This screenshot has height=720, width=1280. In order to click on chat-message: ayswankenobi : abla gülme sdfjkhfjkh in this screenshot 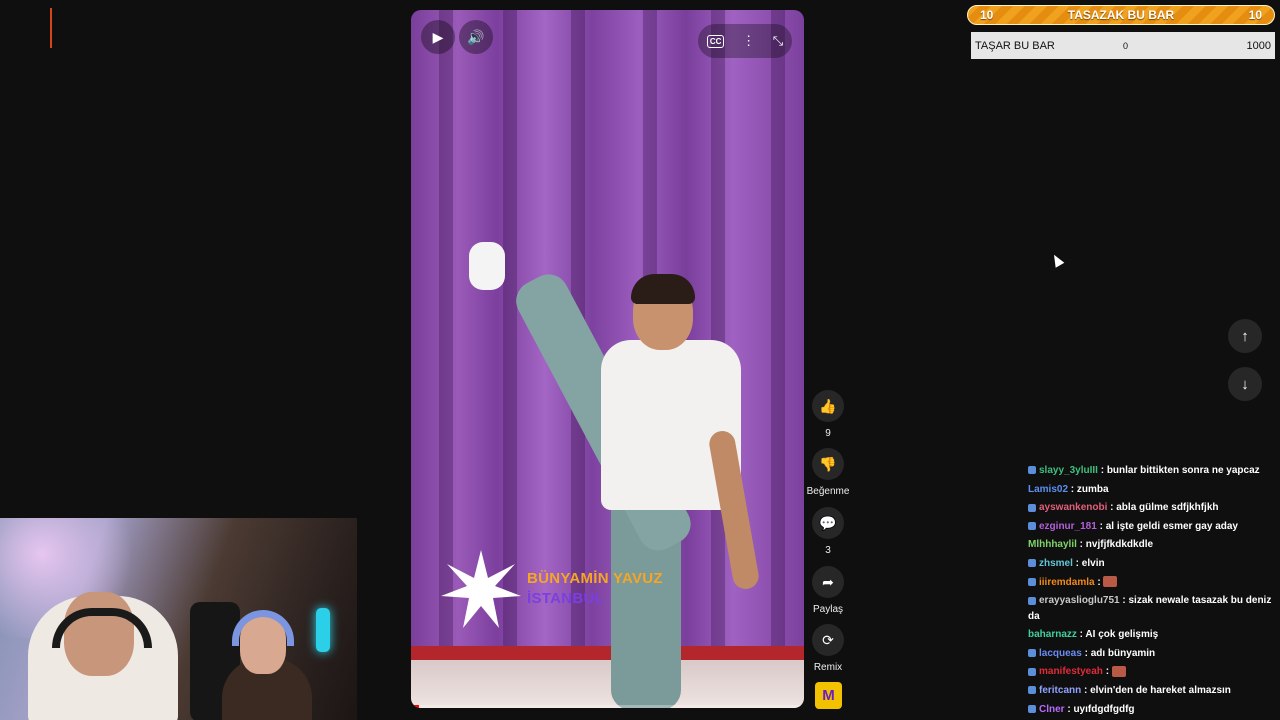, I will do `click(1153, 508)`.